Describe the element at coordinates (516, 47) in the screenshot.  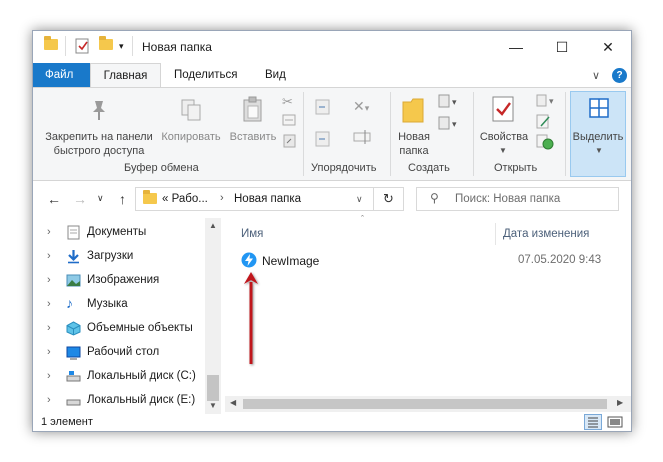
I see `minimize-button: —` at that location.